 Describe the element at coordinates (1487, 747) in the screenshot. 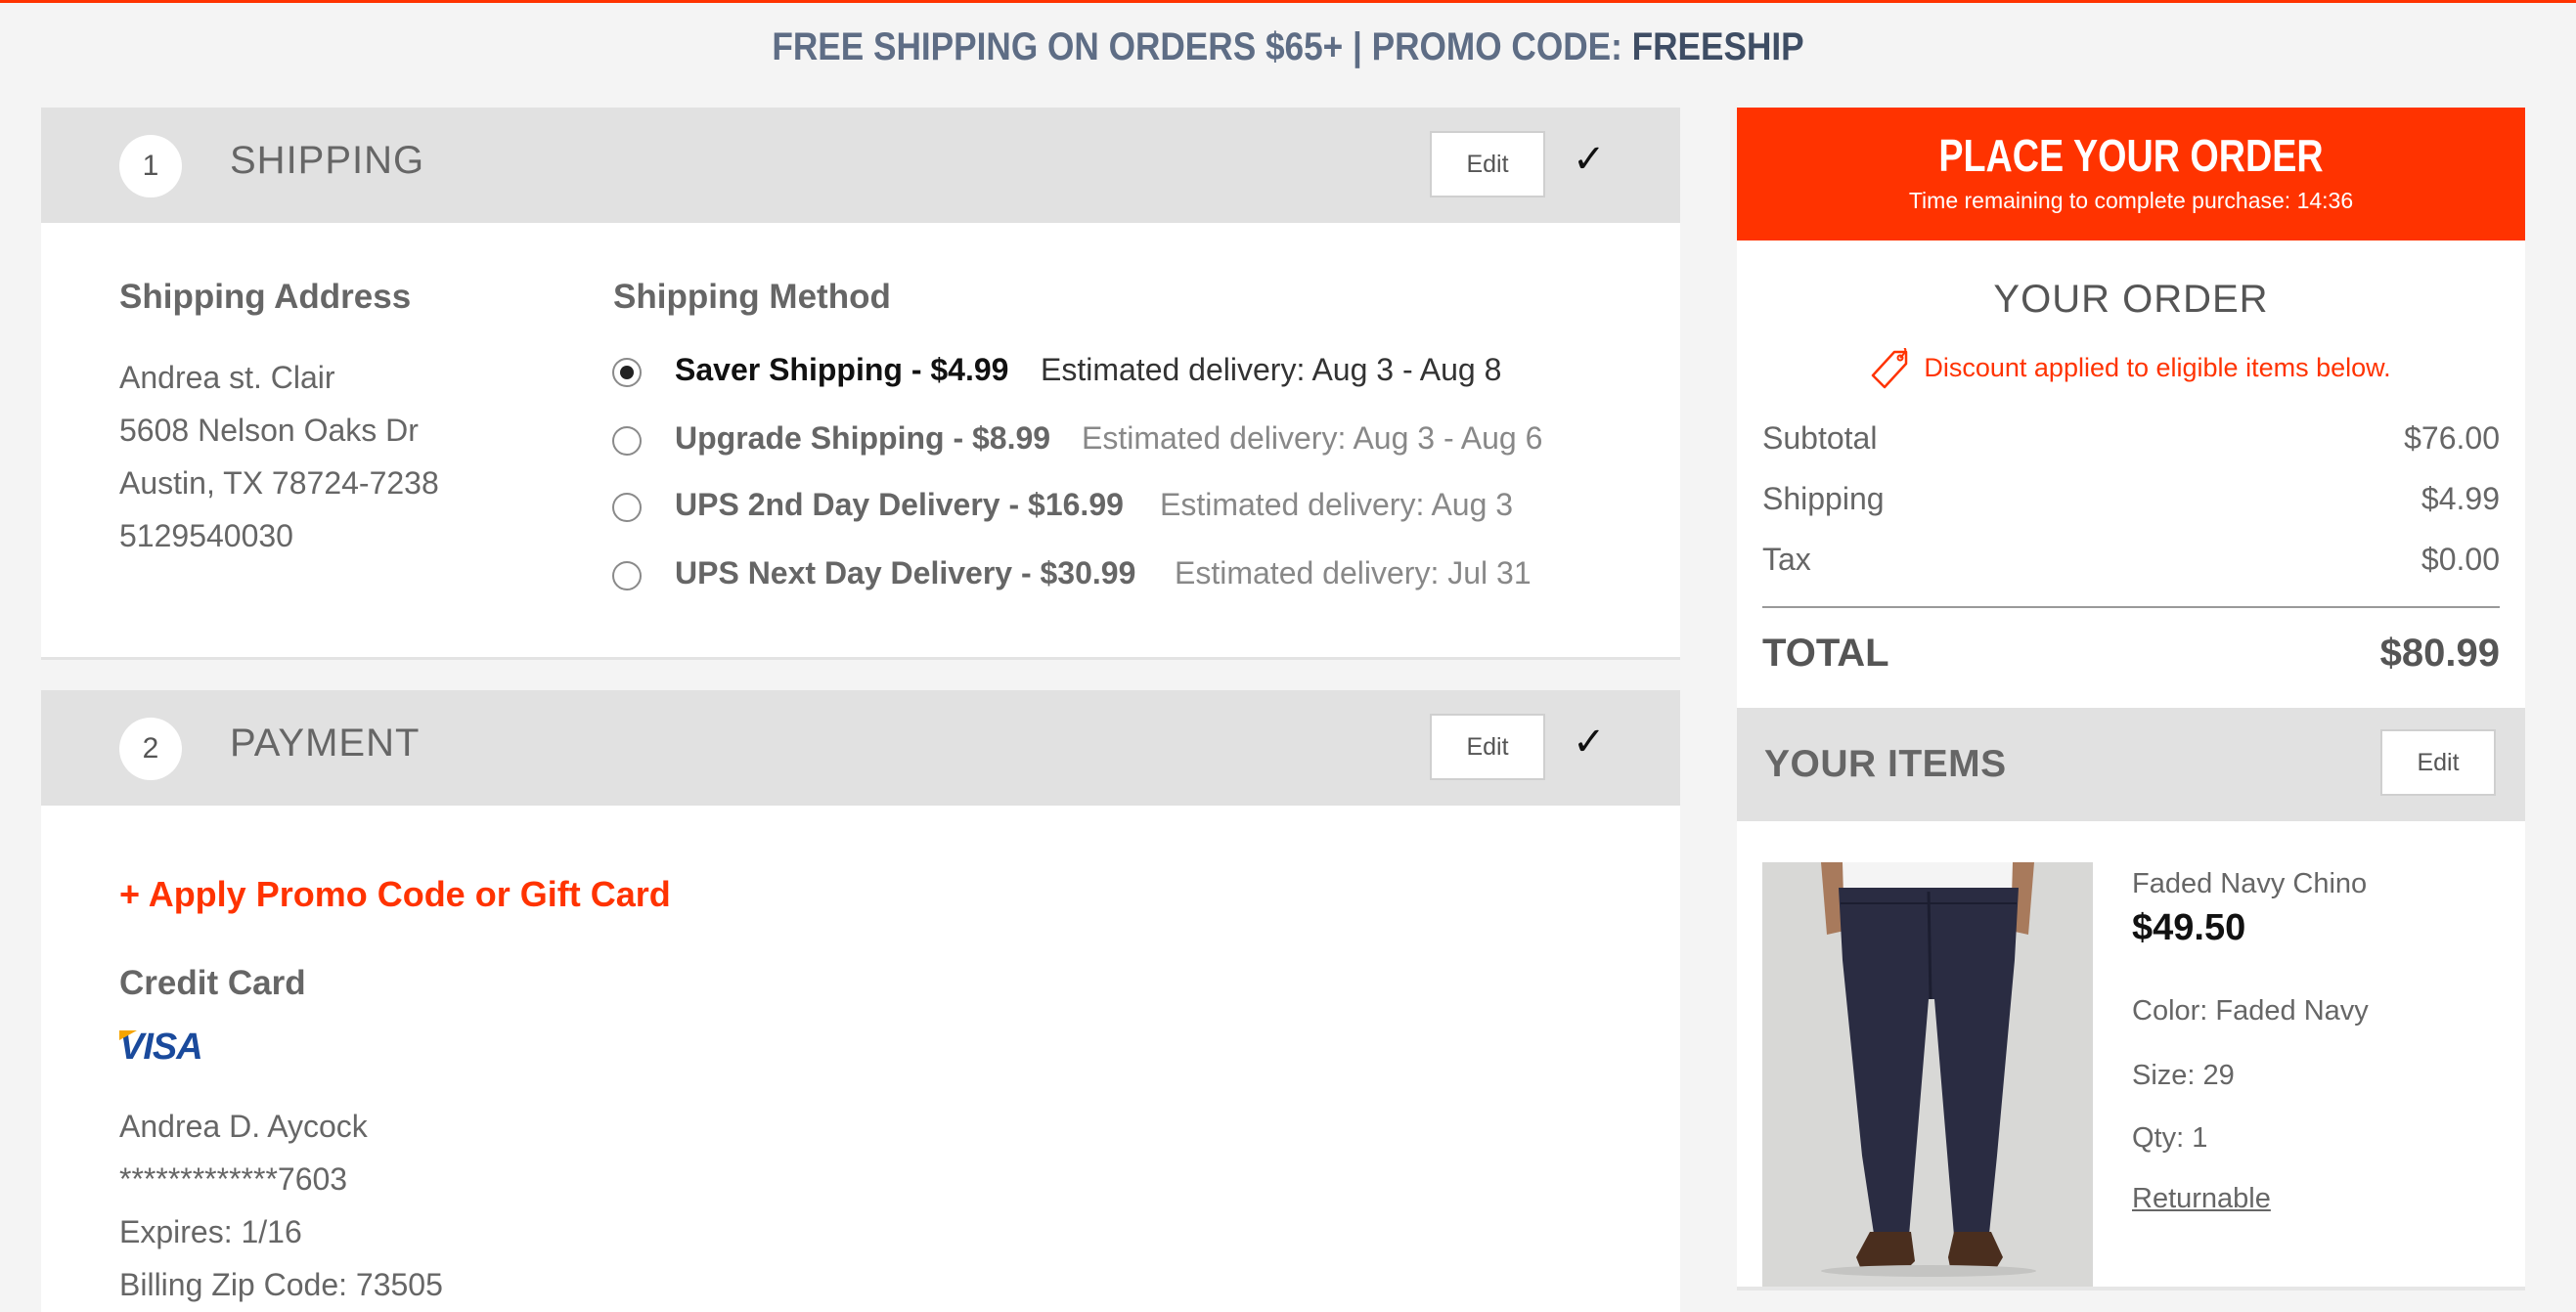

I see `payment-edit-button: Edit` at that location.